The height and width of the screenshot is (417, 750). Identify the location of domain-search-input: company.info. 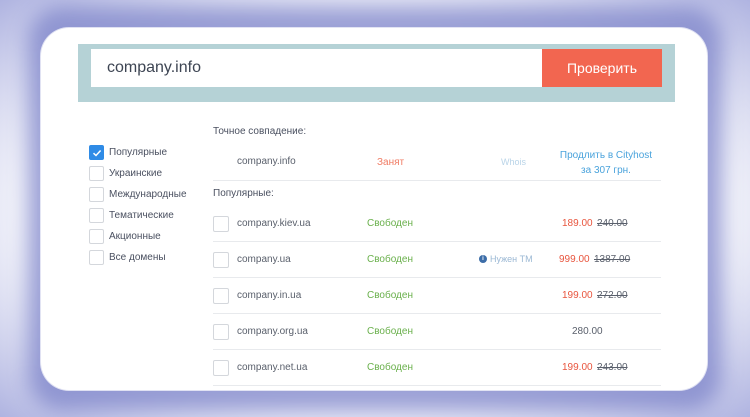
(317, 68).